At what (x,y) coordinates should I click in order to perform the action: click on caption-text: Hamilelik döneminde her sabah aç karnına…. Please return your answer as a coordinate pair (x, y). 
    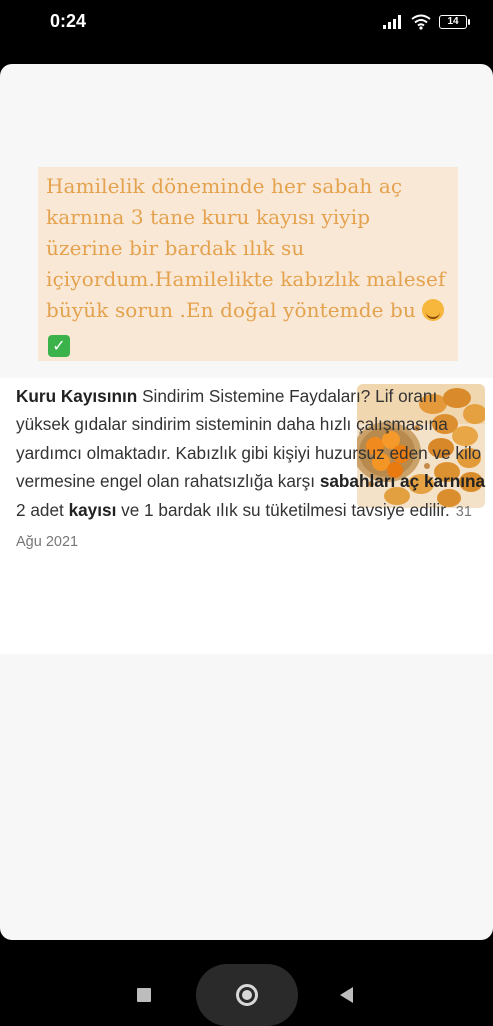
    Looking at the image, I should click on (248, 264).